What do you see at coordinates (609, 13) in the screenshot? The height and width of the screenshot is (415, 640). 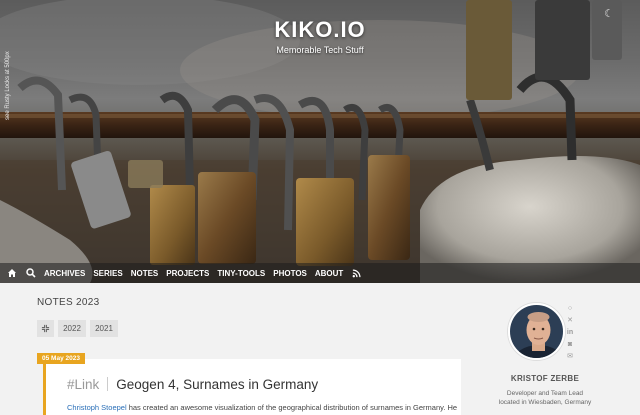 I see `moon-icon: ☾` at bounding box center [609, 13].